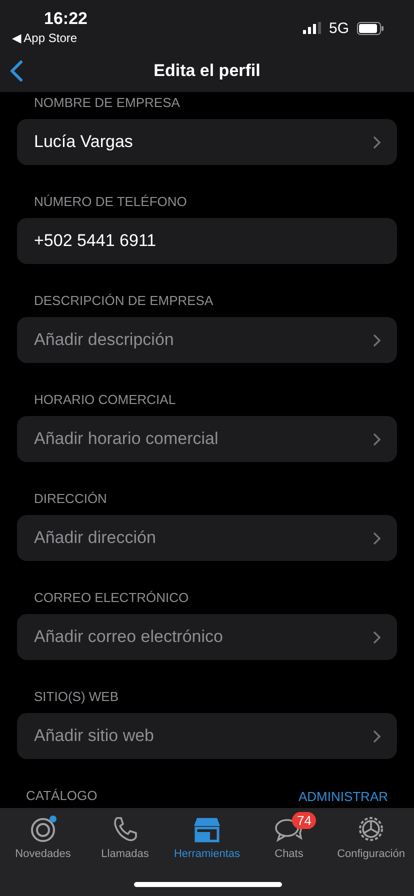  Describe the element at coordinates (207, 142) in the screenshot. I see `input-field: Lucía Vargas` at that location.